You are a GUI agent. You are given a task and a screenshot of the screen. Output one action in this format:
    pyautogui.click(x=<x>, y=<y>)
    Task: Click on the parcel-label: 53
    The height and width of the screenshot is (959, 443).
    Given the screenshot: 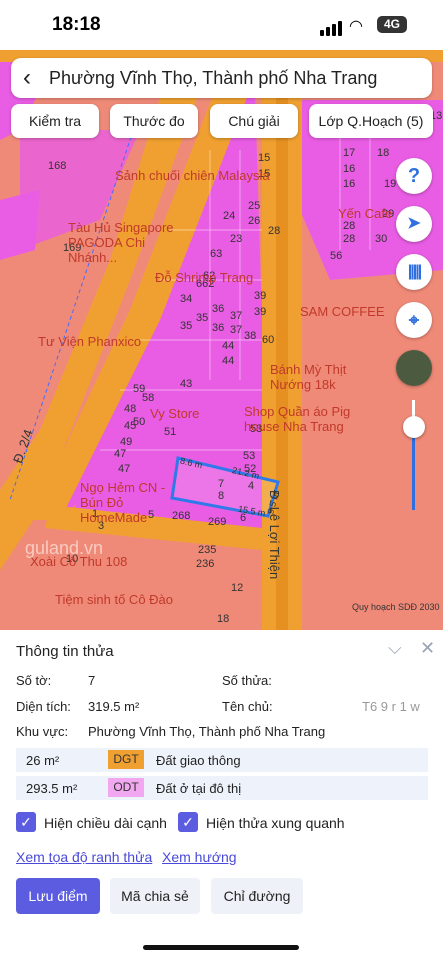 What is the action you would take?
    pyautogui.click(x=249, y=456)
    